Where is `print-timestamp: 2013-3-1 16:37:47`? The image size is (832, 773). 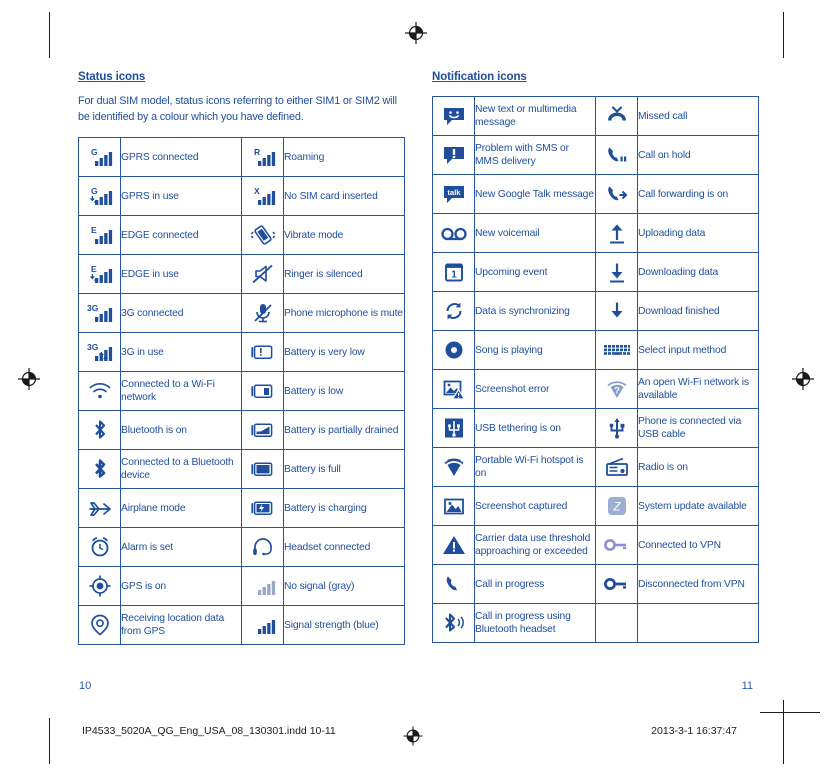 print-timestamp: 2013-3-1 16:37:47 is located at coordinates (694, 731).